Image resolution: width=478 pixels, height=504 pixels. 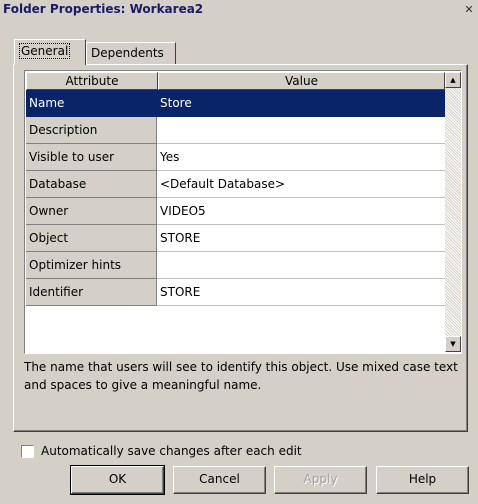 What do you see at coordinates (91, 130) in the screenshot?
I see `attribute-cell: Description` at bounding box center [91, 130].